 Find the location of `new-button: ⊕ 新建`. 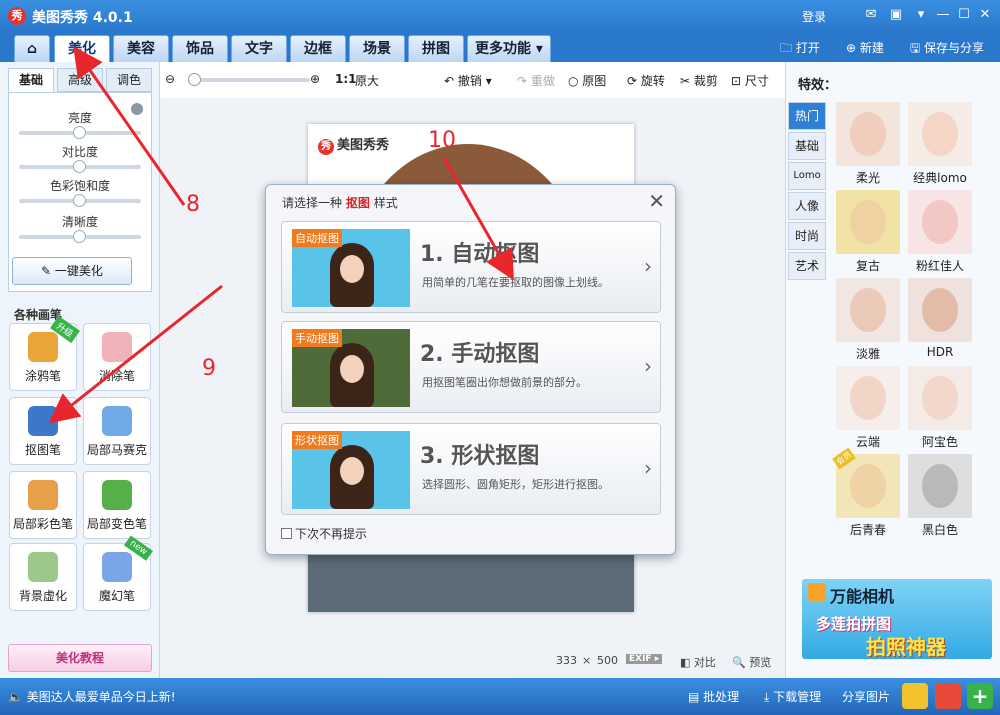

new-button: ⊕ 新建 is located at coordinates (865, 47).